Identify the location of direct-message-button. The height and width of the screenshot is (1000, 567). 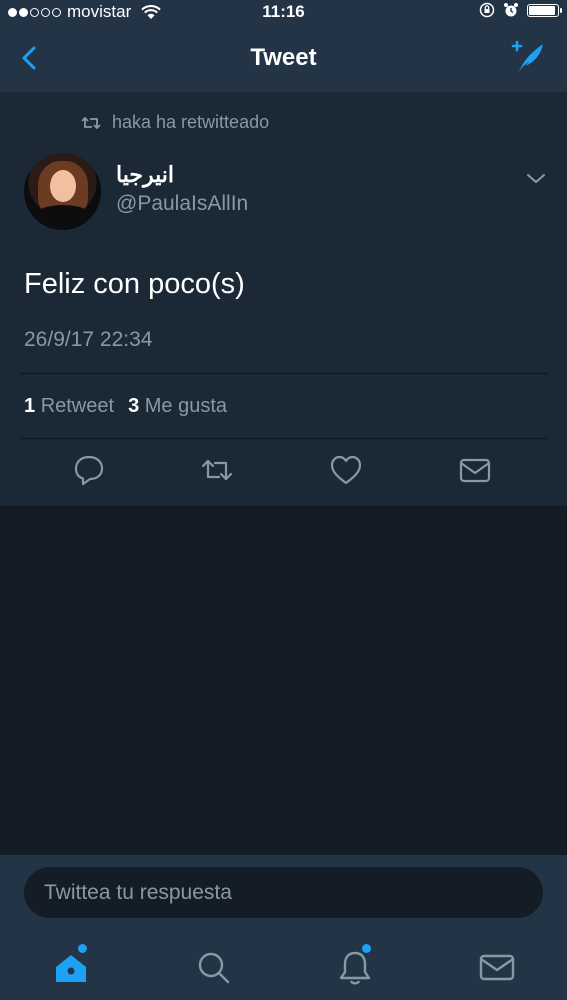
(475, 470).